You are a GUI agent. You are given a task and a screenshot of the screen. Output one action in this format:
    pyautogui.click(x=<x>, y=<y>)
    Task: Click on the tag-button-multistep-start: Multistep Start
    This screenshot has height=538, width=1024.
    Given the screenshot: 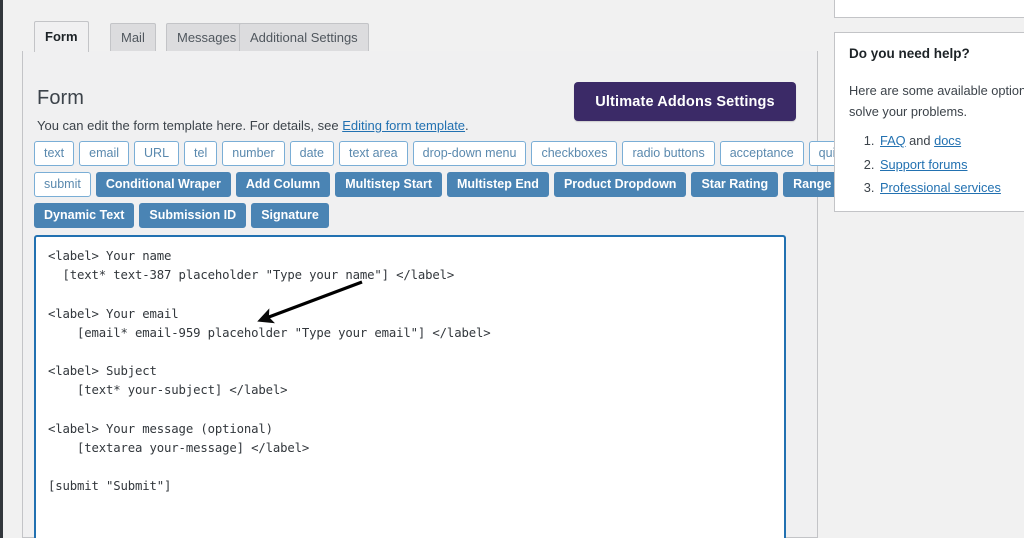 What is the action you would take?
    pyautogui.click(x=388, y=184)
    